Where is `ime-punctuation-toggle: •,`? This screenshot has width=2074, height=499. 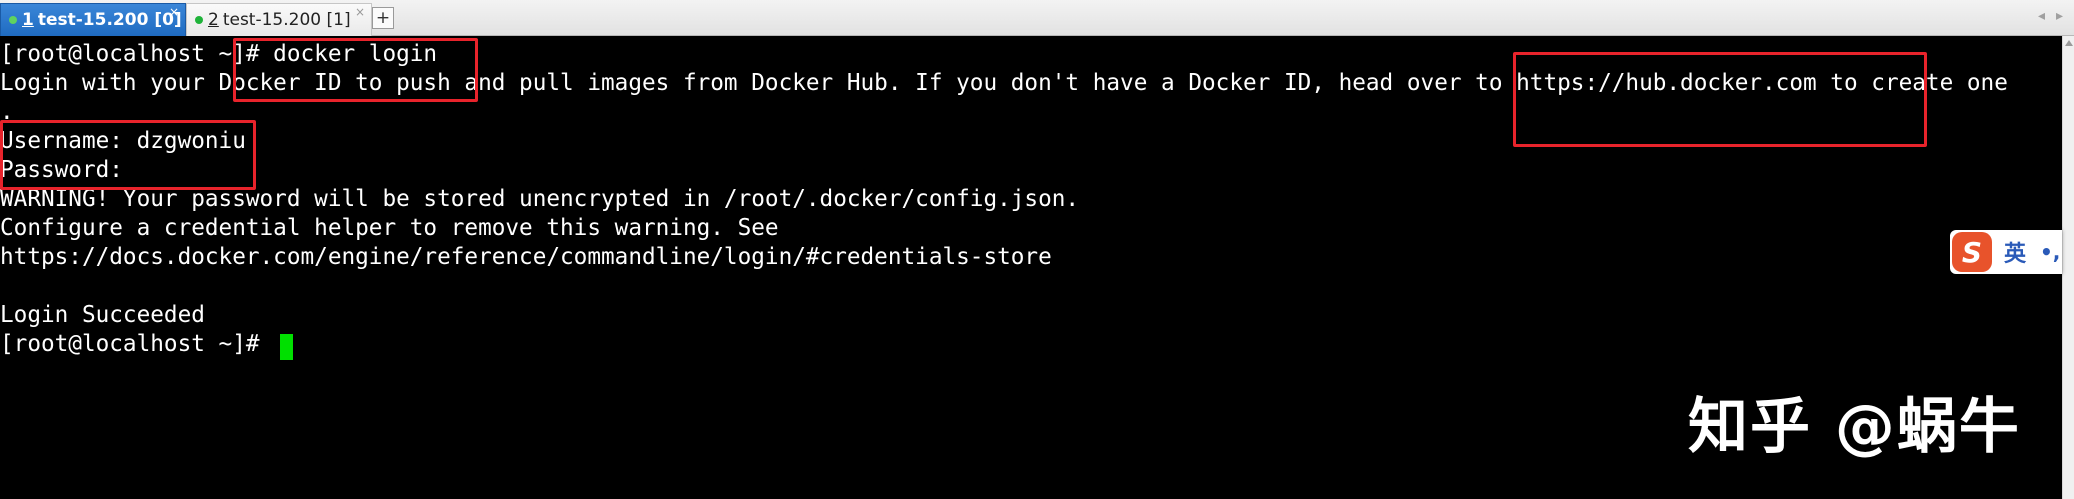 ime-punctuation-toggle: •, is located at coordinates (2050, 252).